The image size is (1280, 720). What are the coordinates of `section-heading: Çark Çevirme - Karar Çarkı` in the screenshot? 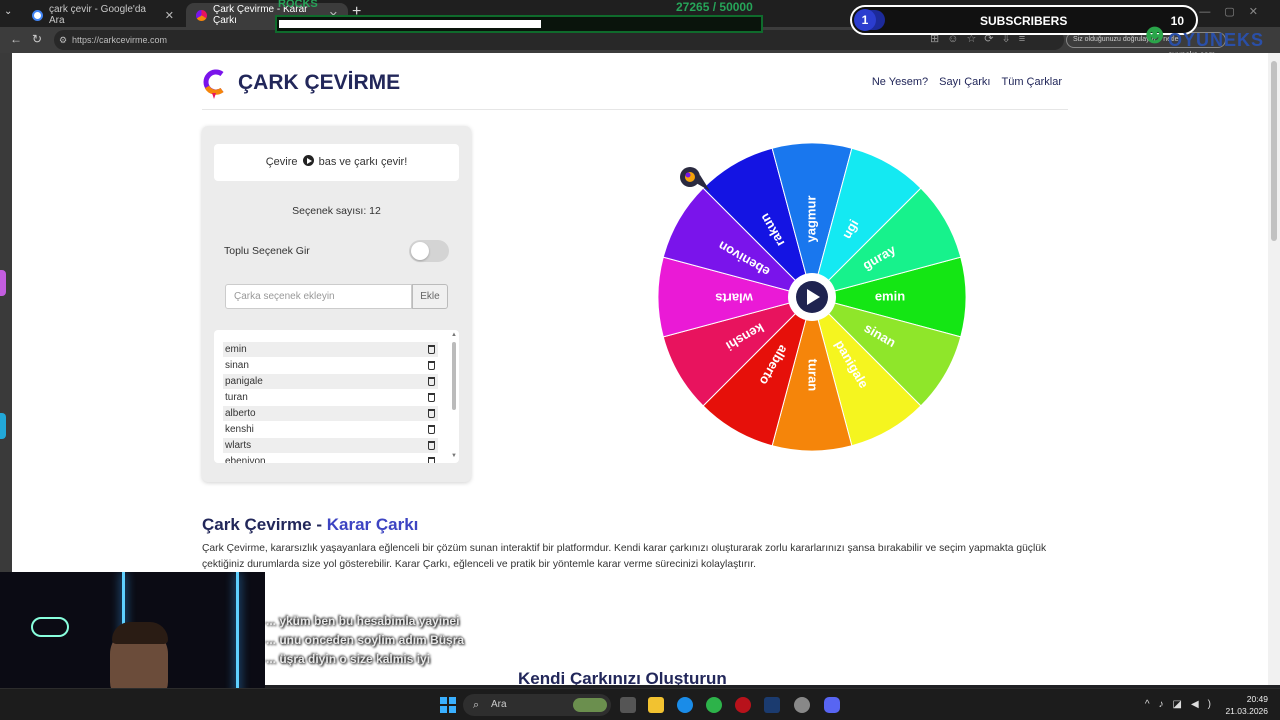 It's located at (310, 525).